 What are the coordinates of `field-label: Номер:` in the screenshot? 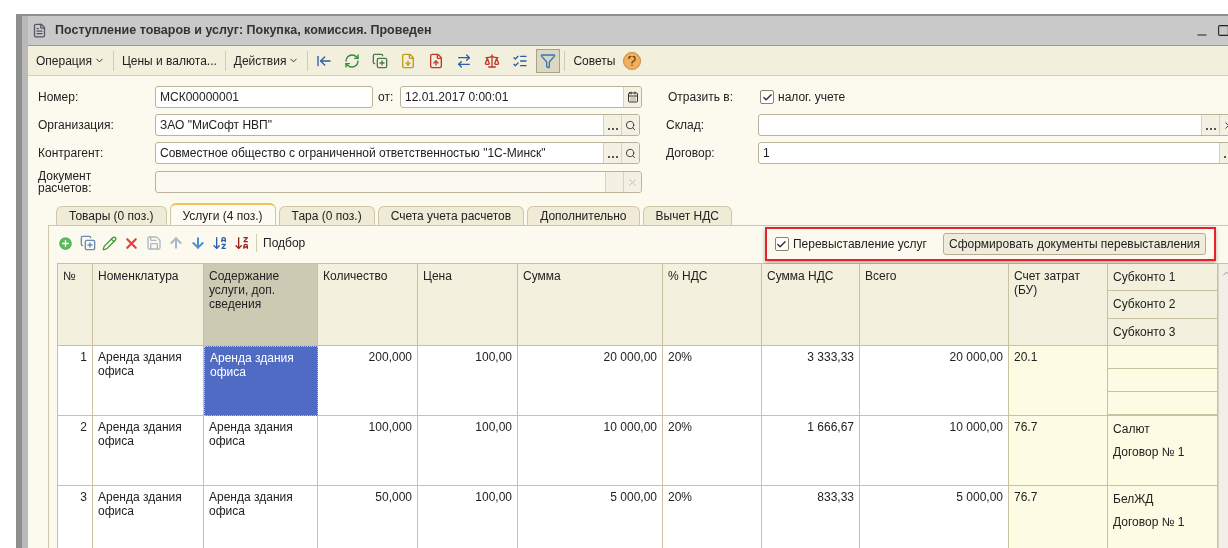 It's located at (59, 97).